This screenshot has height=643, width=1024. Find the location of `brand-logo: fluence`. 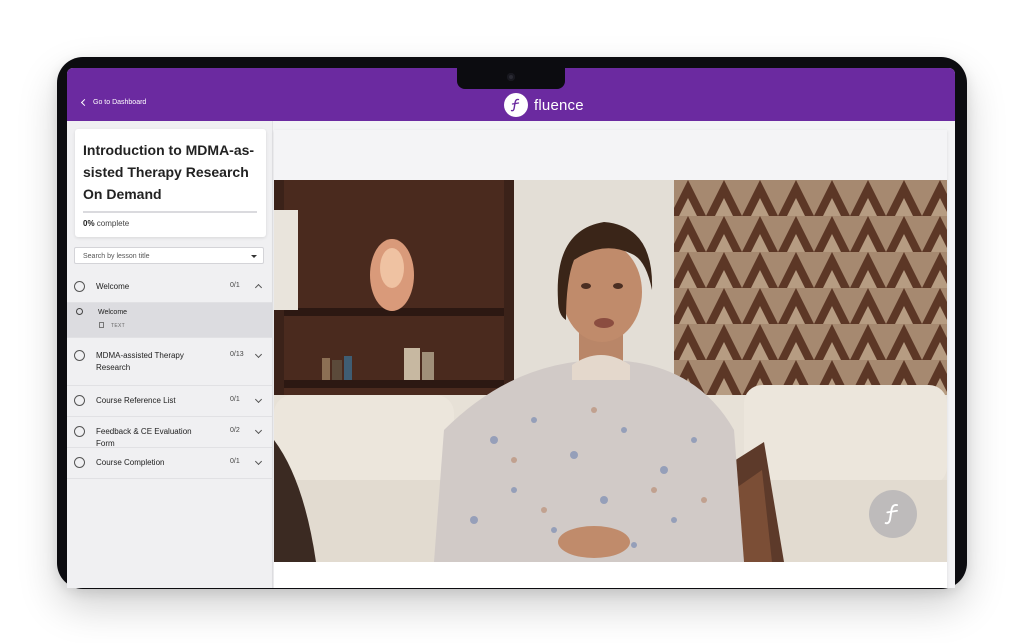

brand-logo: fluence is located at coordinates (544, 105).